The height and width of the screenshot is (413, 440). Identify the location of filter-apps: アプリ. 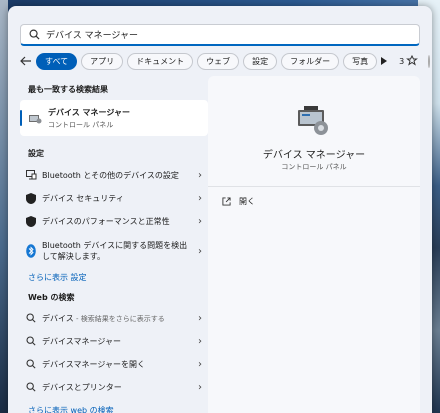
(102, 61).